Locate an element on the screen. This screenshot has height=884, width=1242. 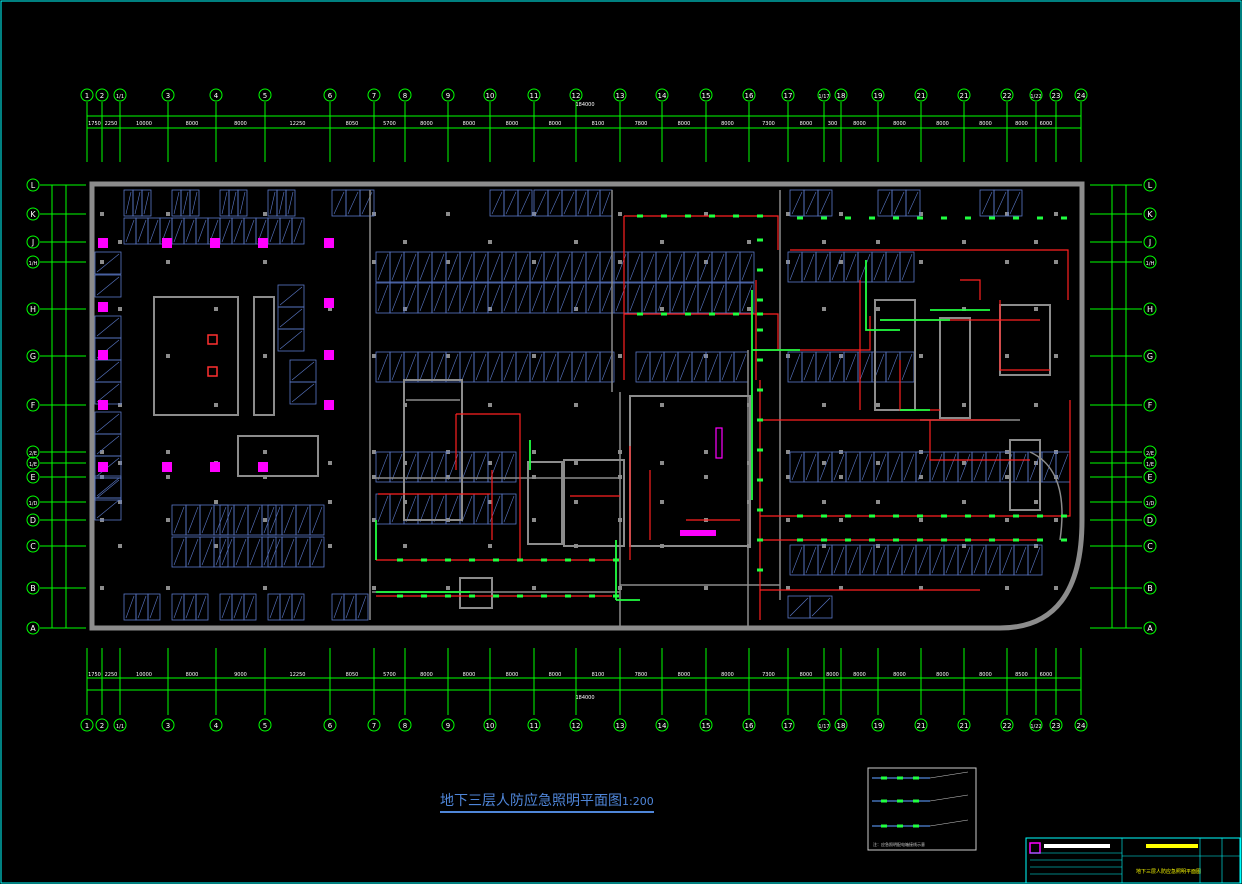
grid-label-12: 12 is located at coordinates (576, 96).